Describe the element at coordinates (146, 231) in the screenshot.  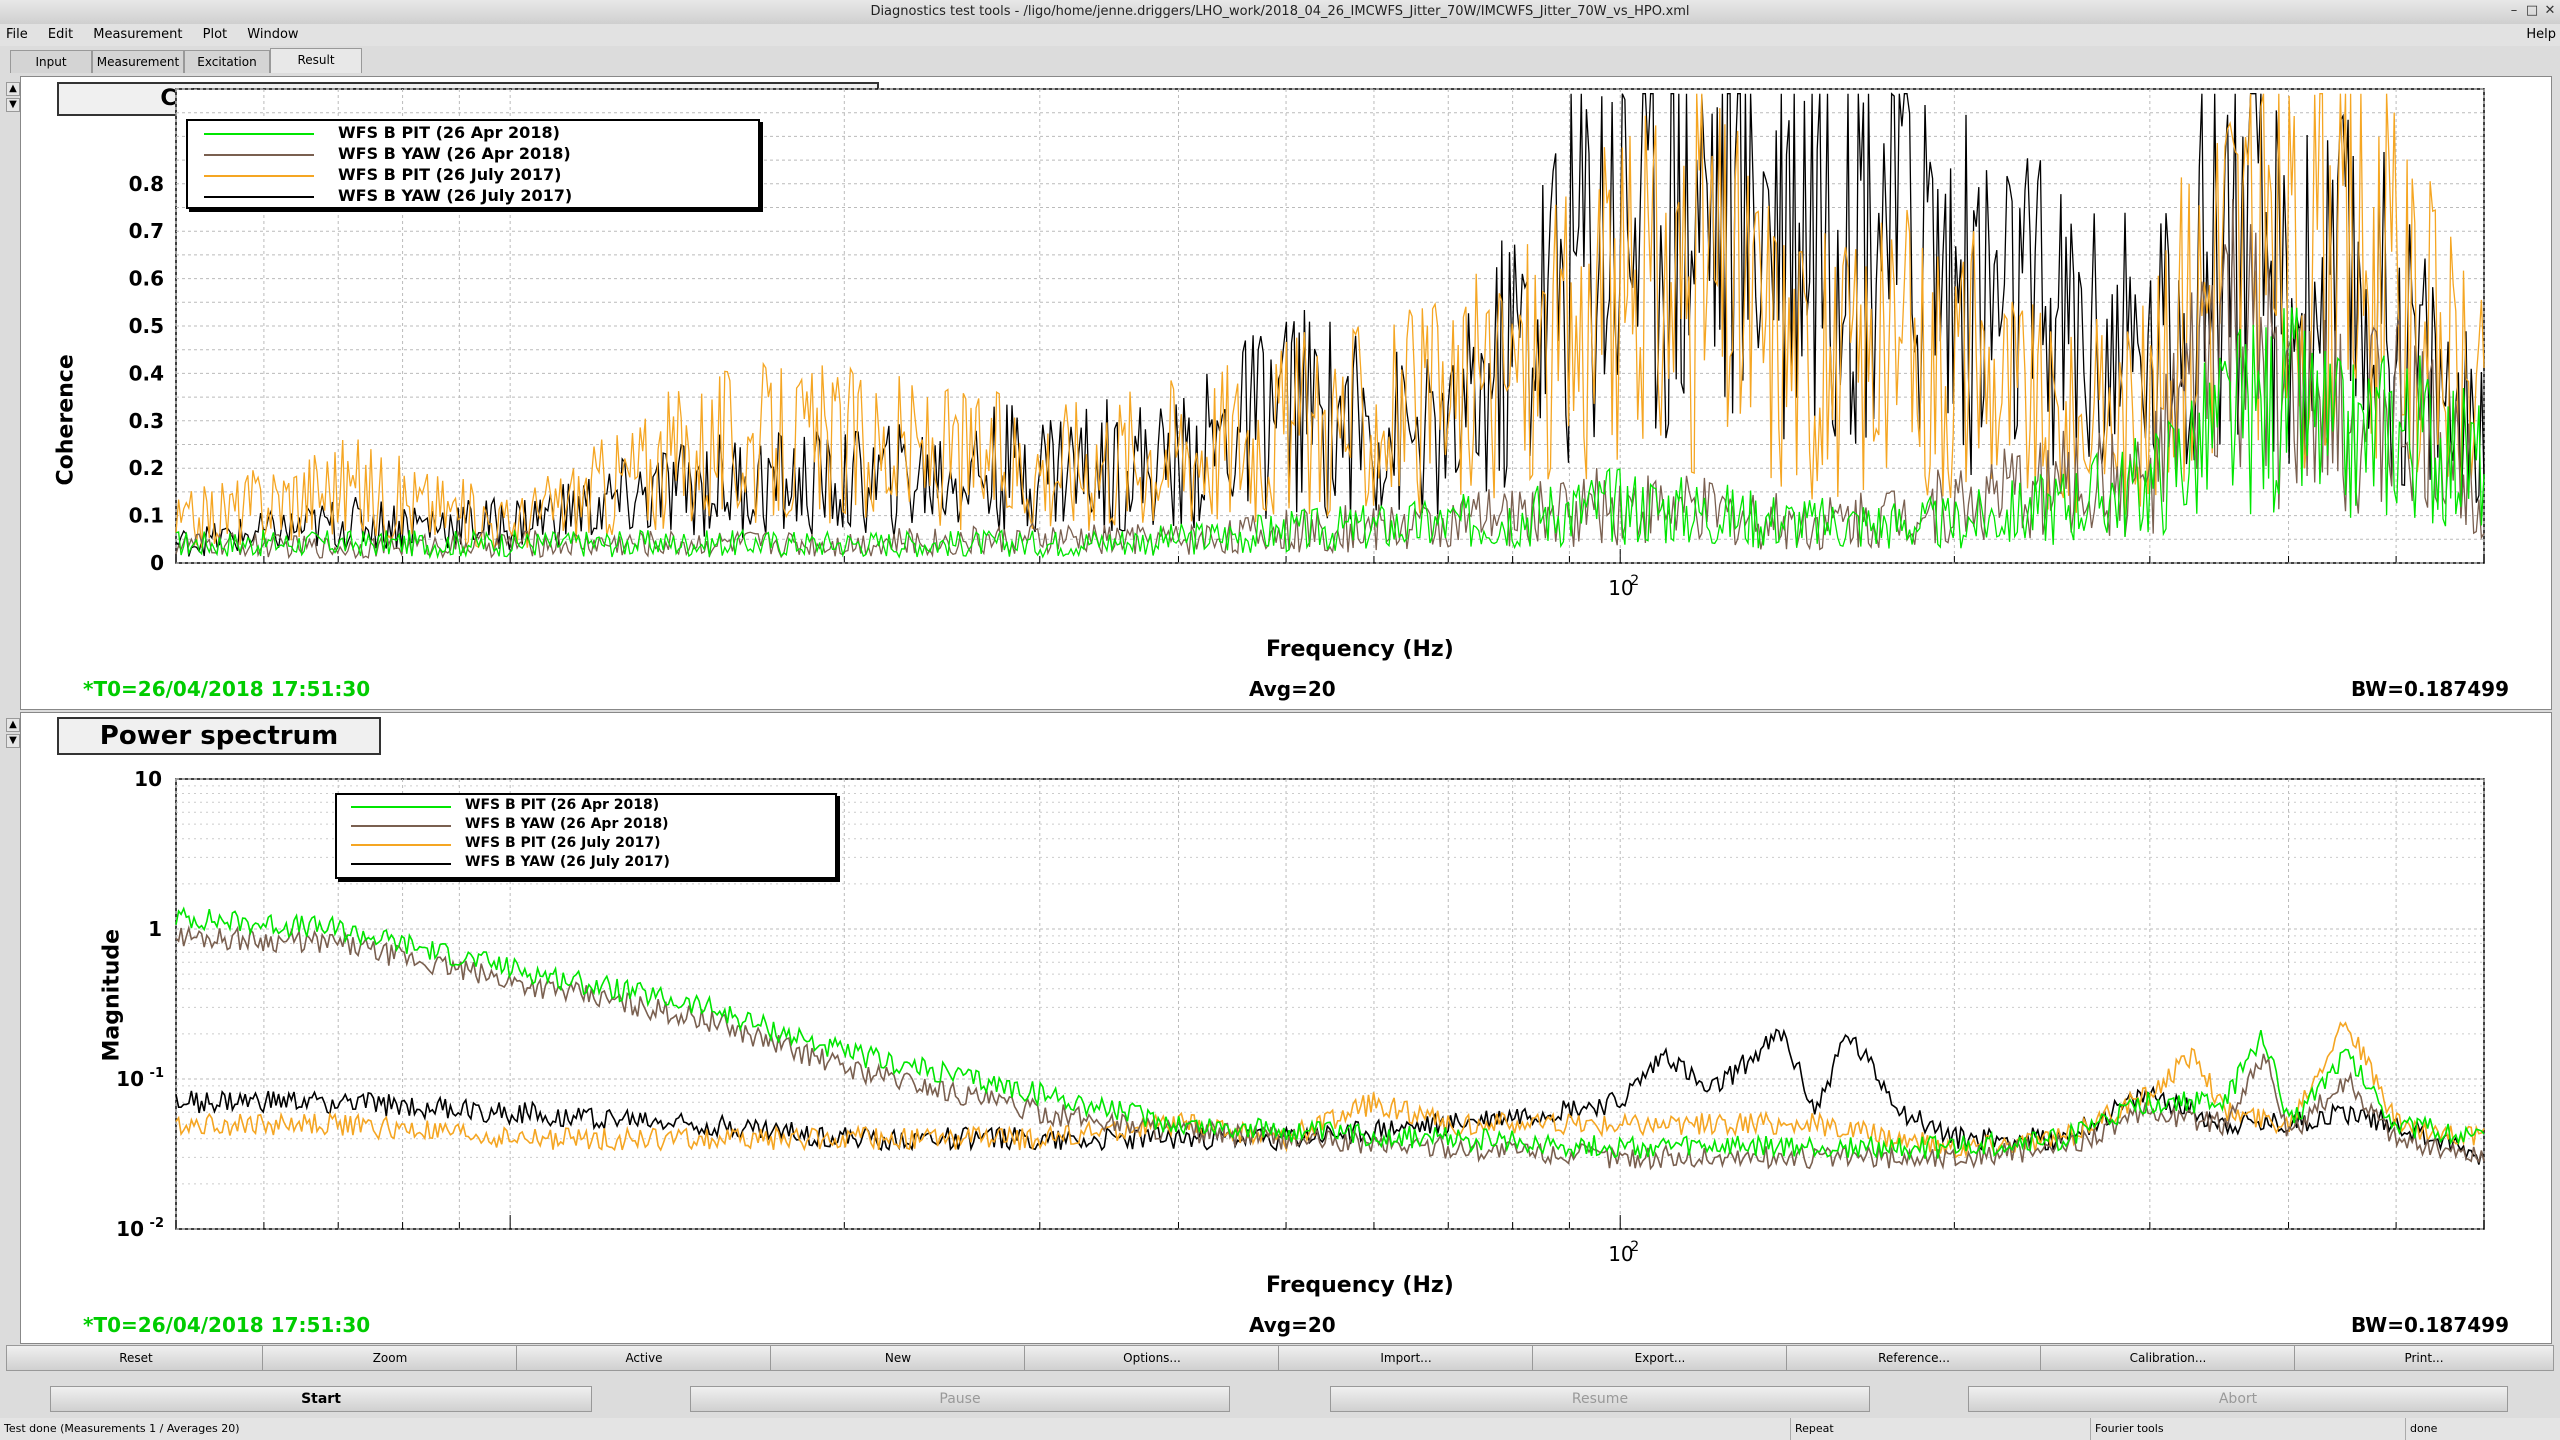
I see `y-tick-label: 0.7` at that location.